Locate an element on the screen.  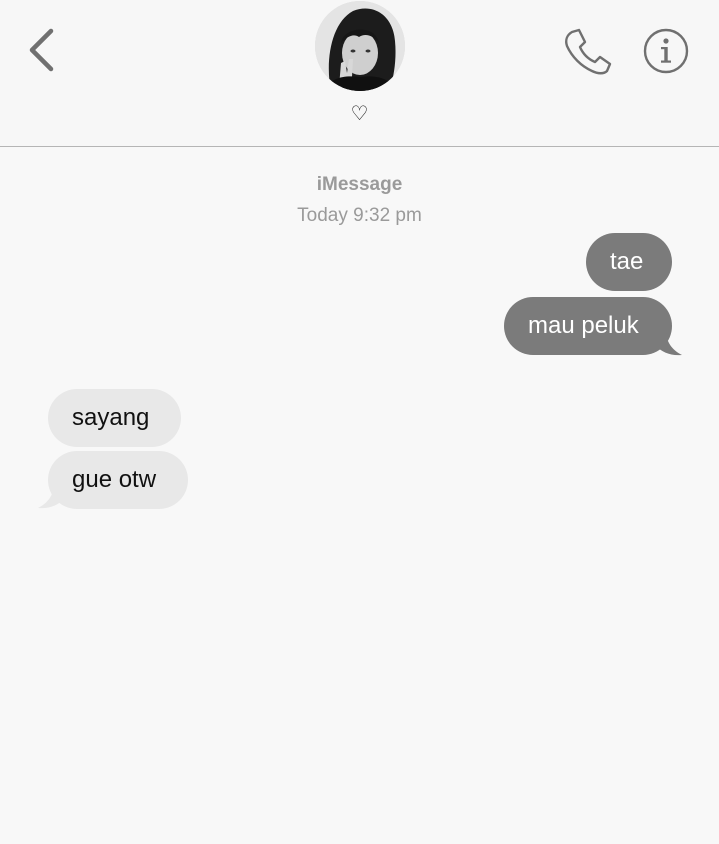
outgoing-message-bubble: tae is located at coordinates (629, 262).